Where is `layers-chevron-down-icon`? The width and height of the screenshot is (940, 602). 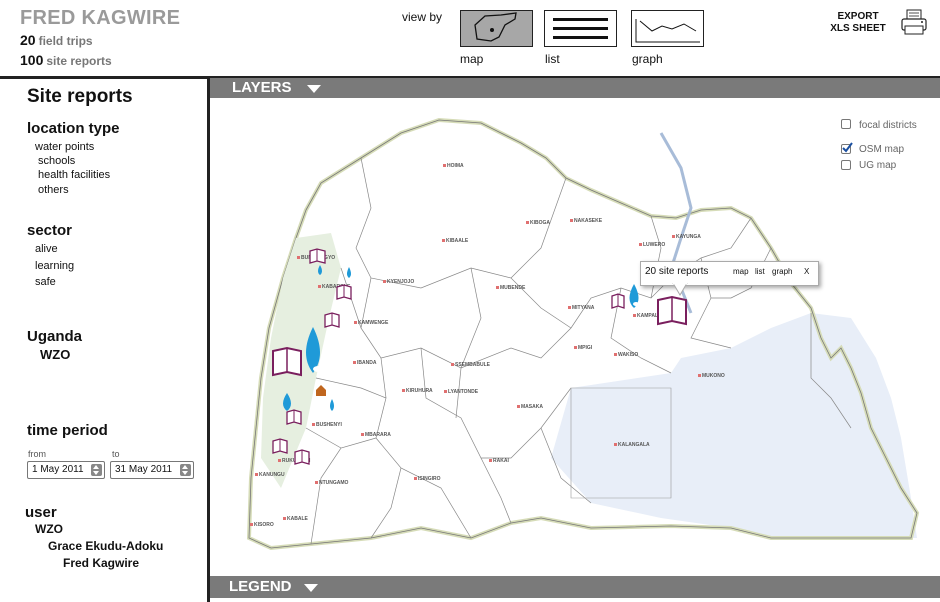
layers-chevron-down-icon is located at coordinates (314, 89).